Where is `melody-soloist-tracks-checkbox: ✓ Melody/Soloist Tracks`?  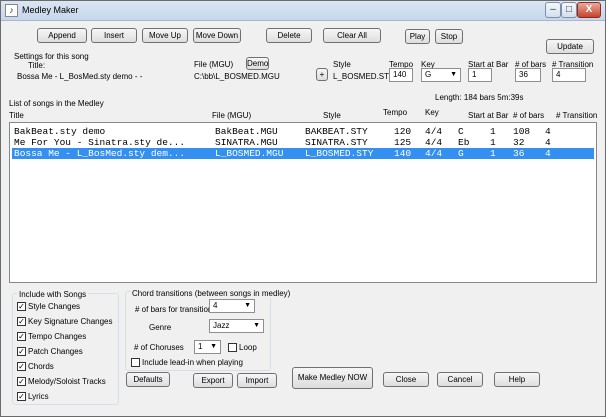
melody-soloist-tracks-checkbox: ✓ Melody/Soloist Tracks is located at coordinates (67, 382).